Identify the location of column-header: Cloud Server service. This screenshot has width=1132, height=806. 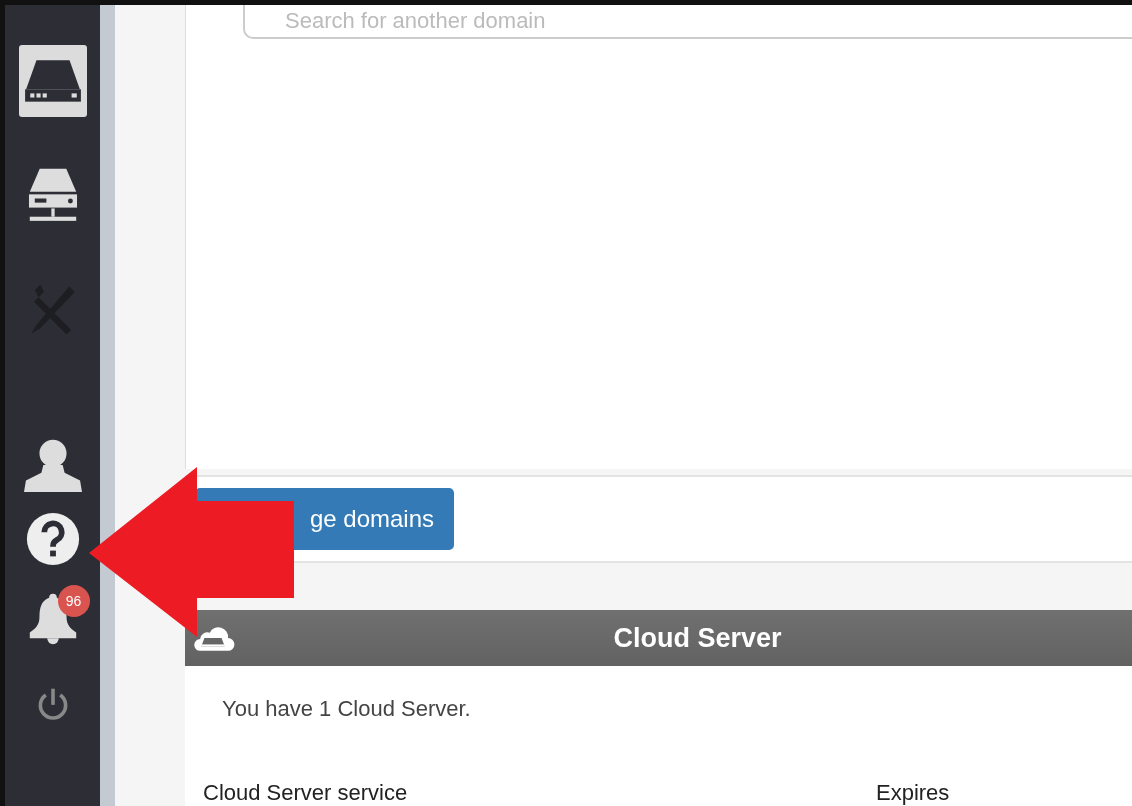
(306, 793).